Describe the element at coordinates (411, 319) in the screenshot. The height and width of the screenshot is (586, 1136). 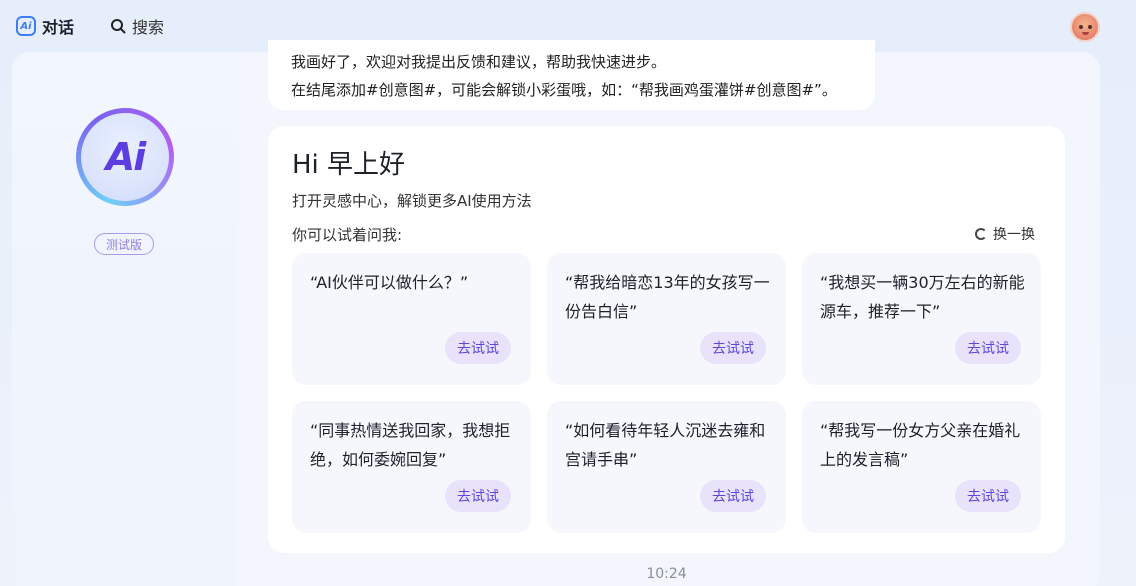
I see `prompt-card: “AI伙伴可以做什么？” 去试试` at that location.